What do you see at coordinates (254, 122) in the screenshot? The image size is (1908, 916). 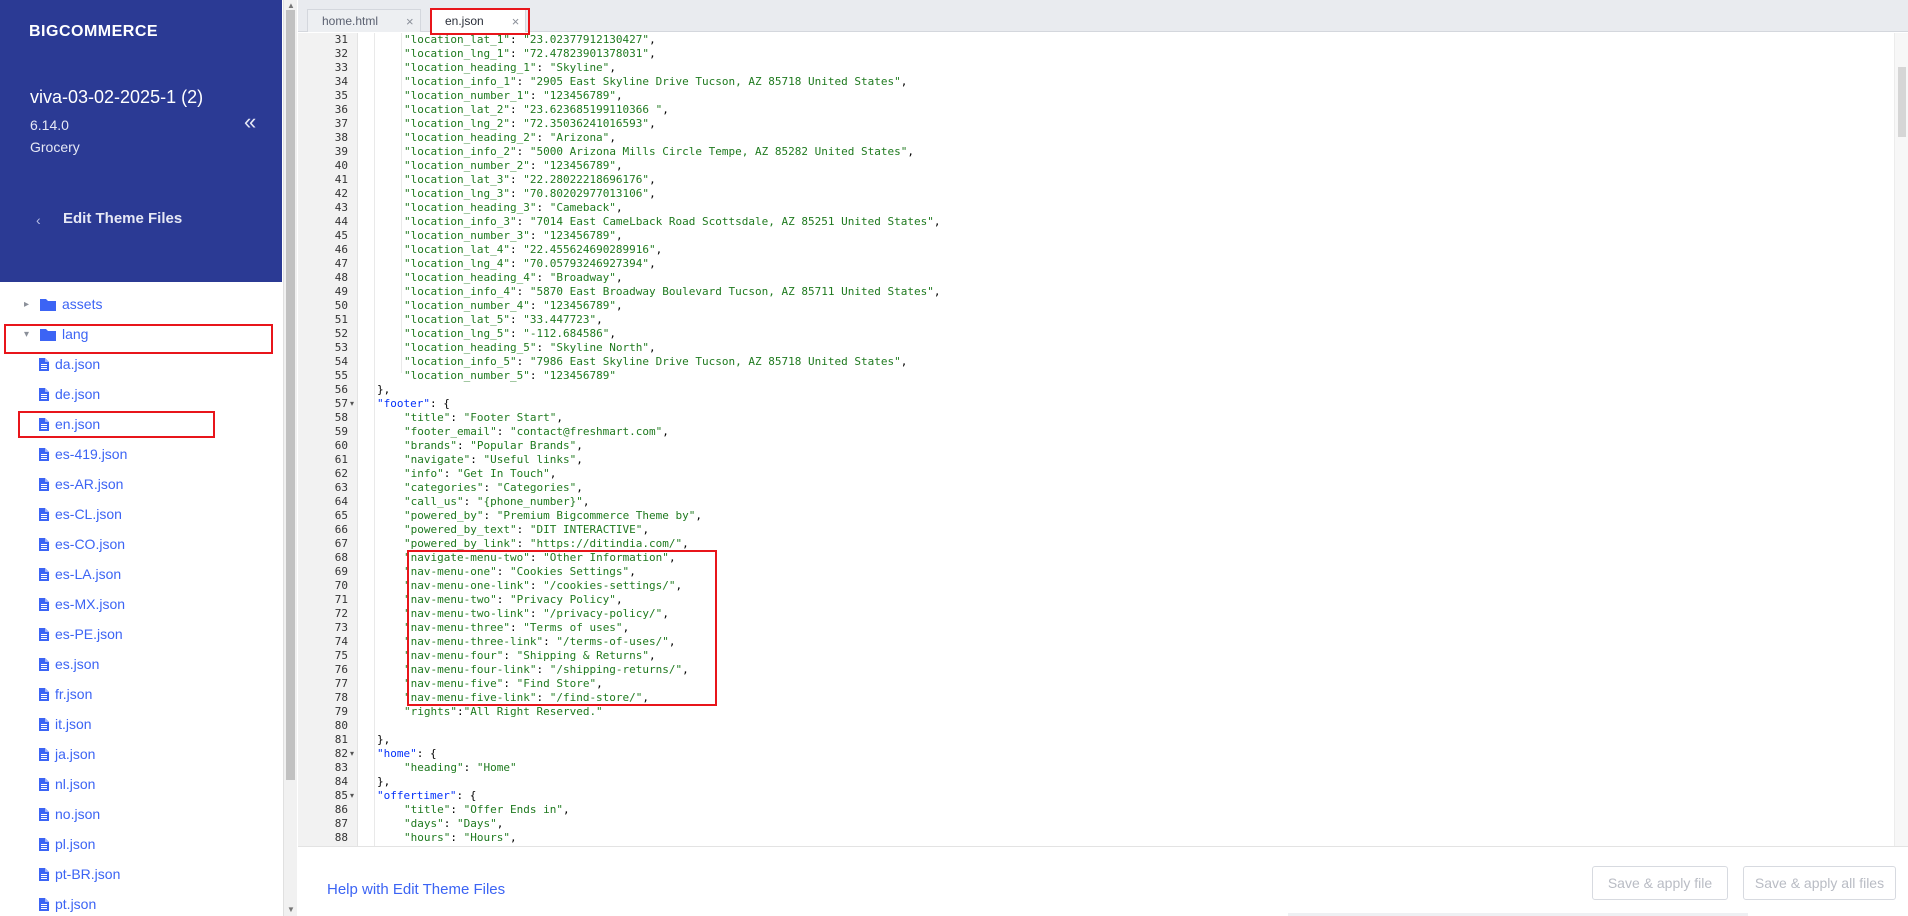 I see `collapse-sidebar-icon: «` at bounding box center [254, 122].